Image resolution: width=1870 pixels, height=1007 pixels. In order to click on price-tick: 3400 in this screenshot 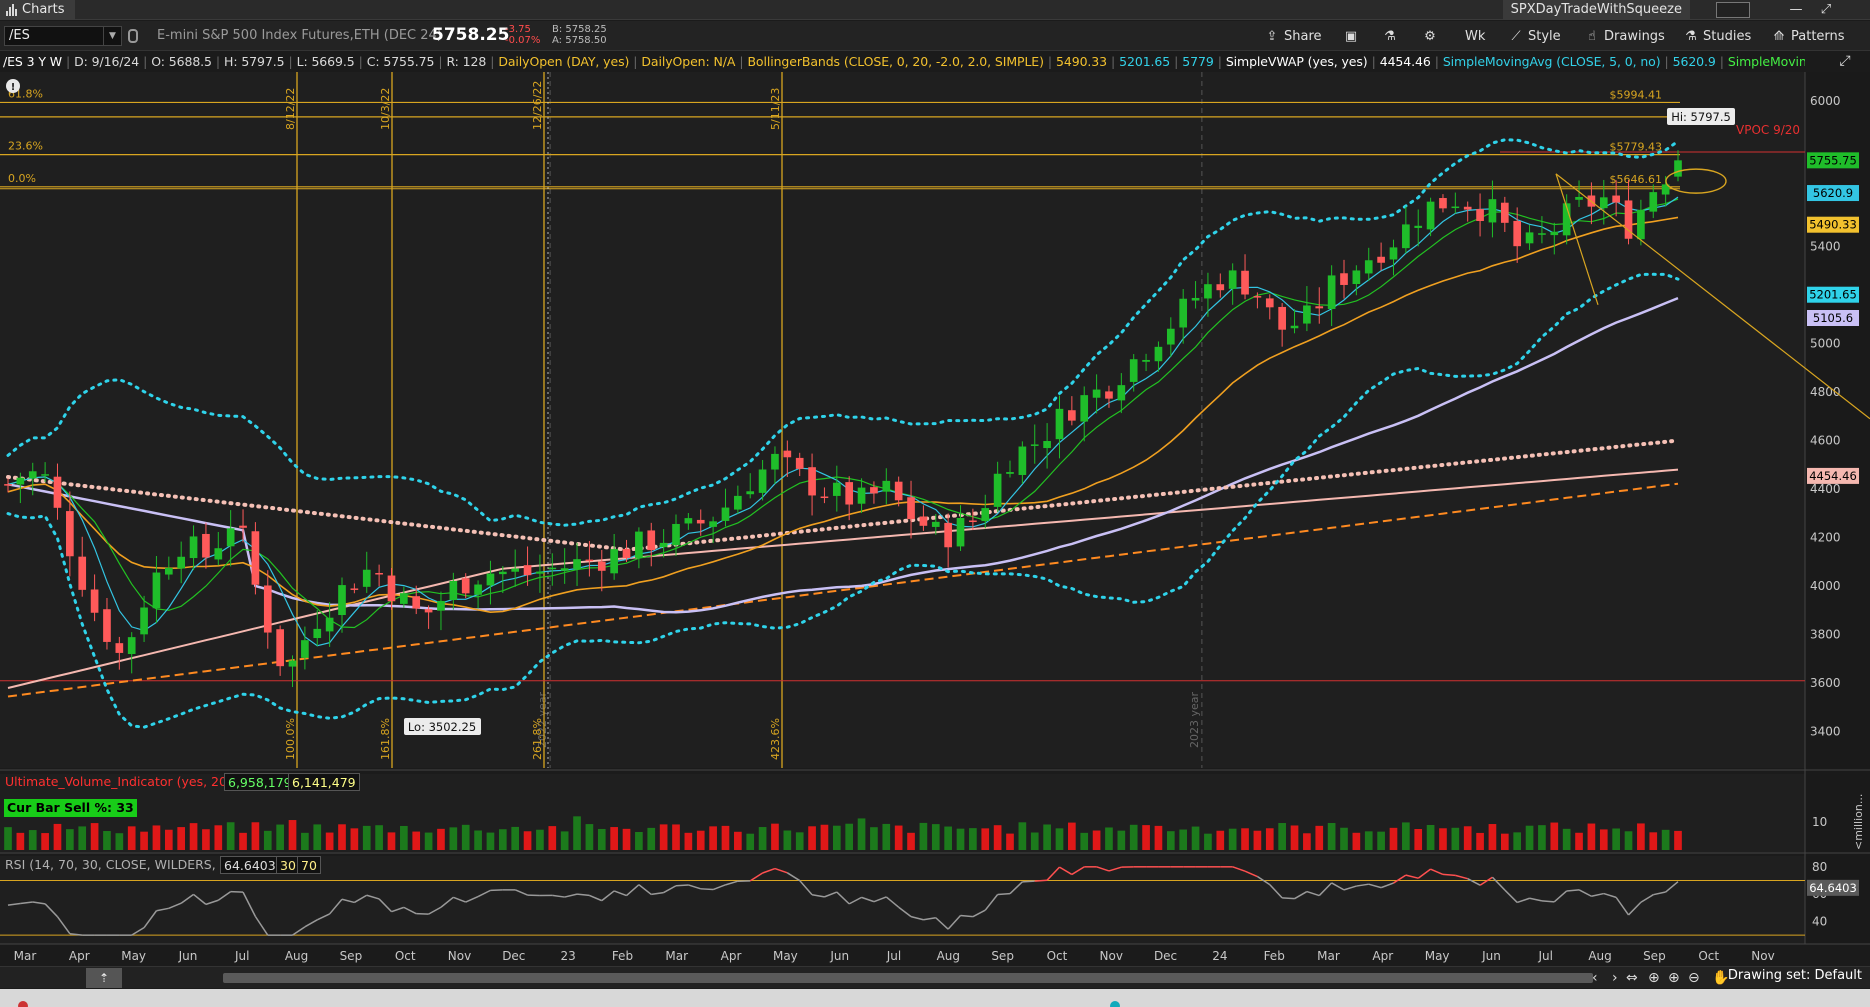, I will do `click(1825, 732)`.